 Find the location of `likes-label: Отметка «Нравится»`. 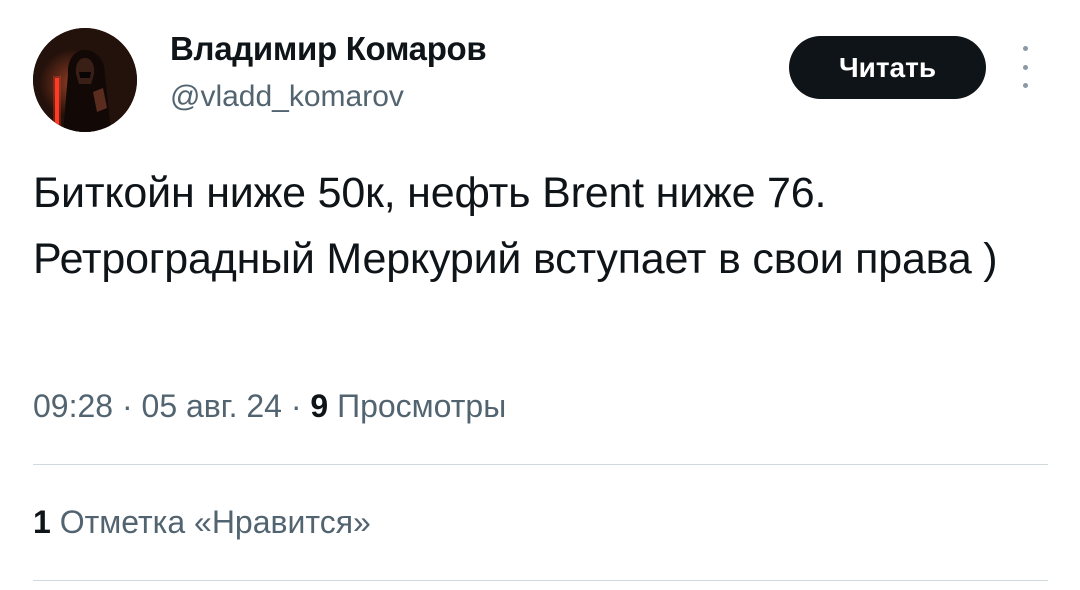

likes-label: Отметка «Нравится» is located at coordinates (215, 522).